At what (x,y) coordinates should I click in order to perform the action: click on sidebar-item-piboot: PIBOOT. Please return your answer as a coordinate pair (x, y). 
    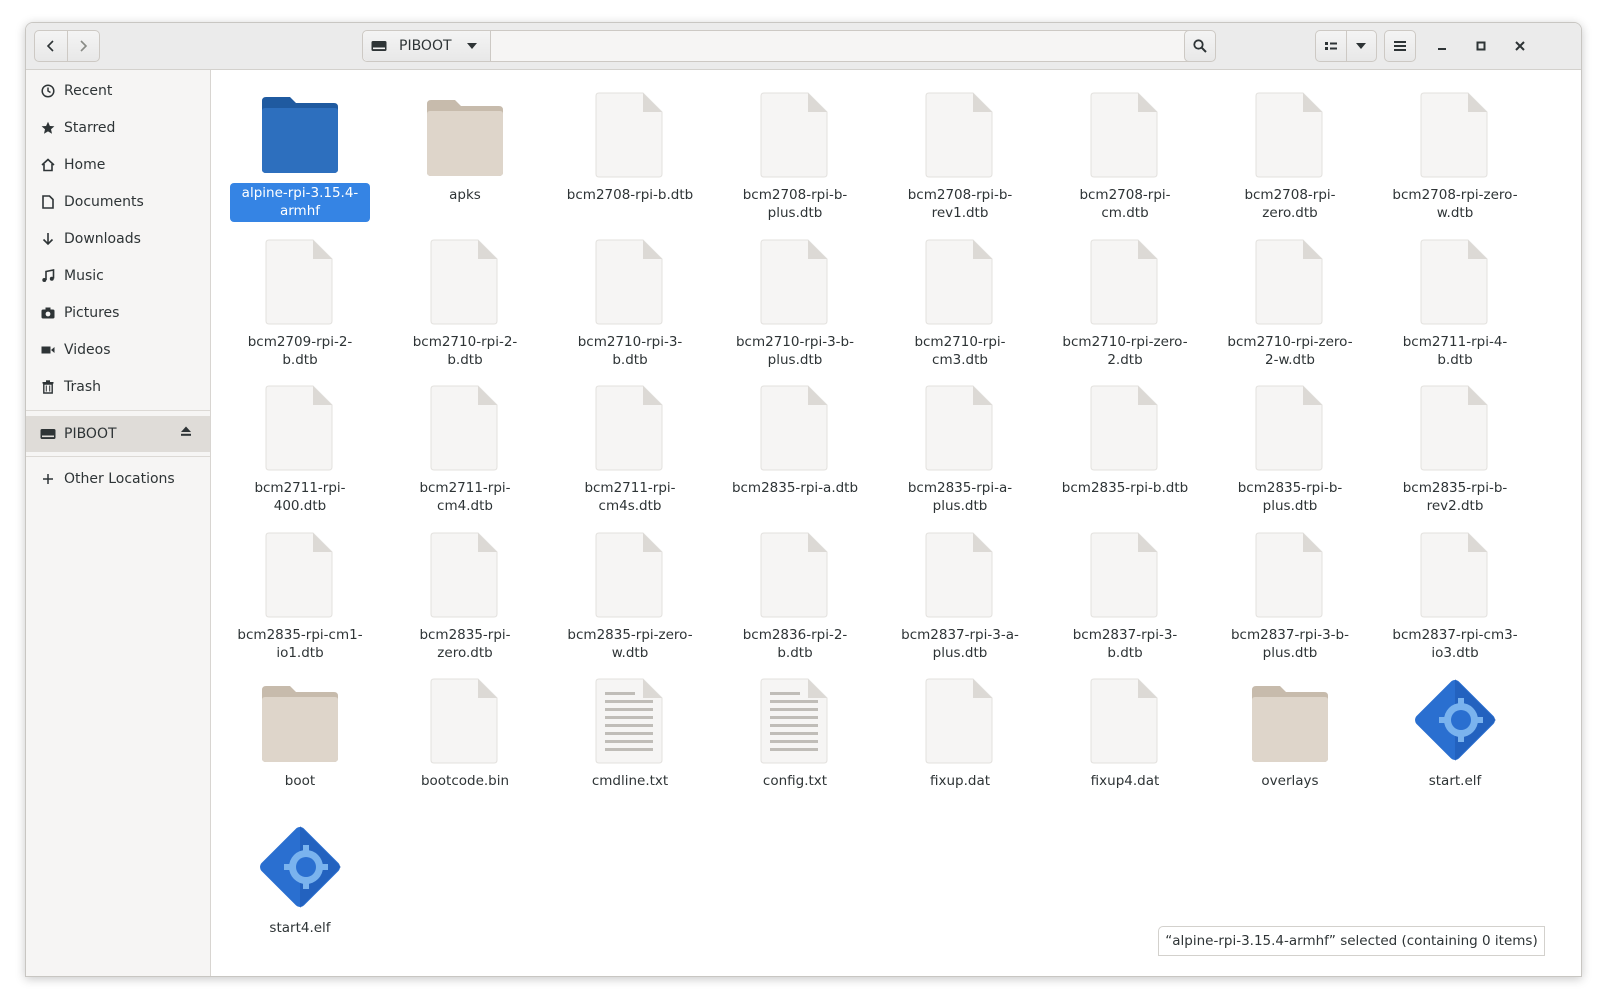
    Looking at the image, I should click on (118, 434).